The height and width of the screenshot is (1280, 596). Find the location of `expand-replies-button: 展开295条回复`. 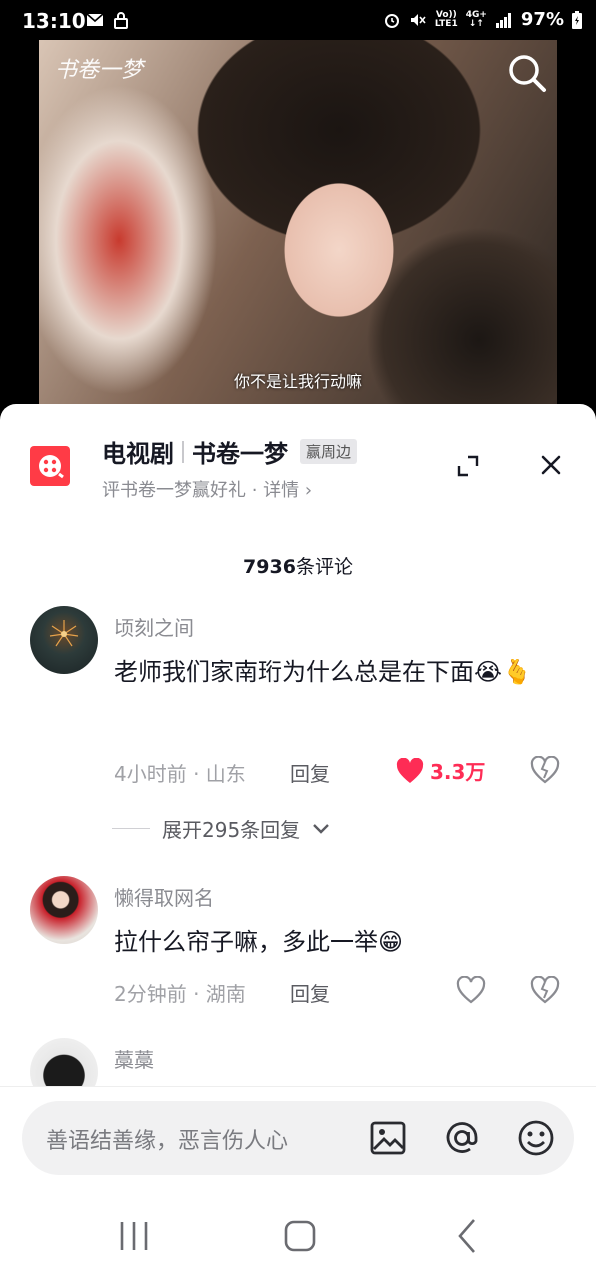

expand-replies-button: 展开295条回复 is located at coordinates (221, 828).